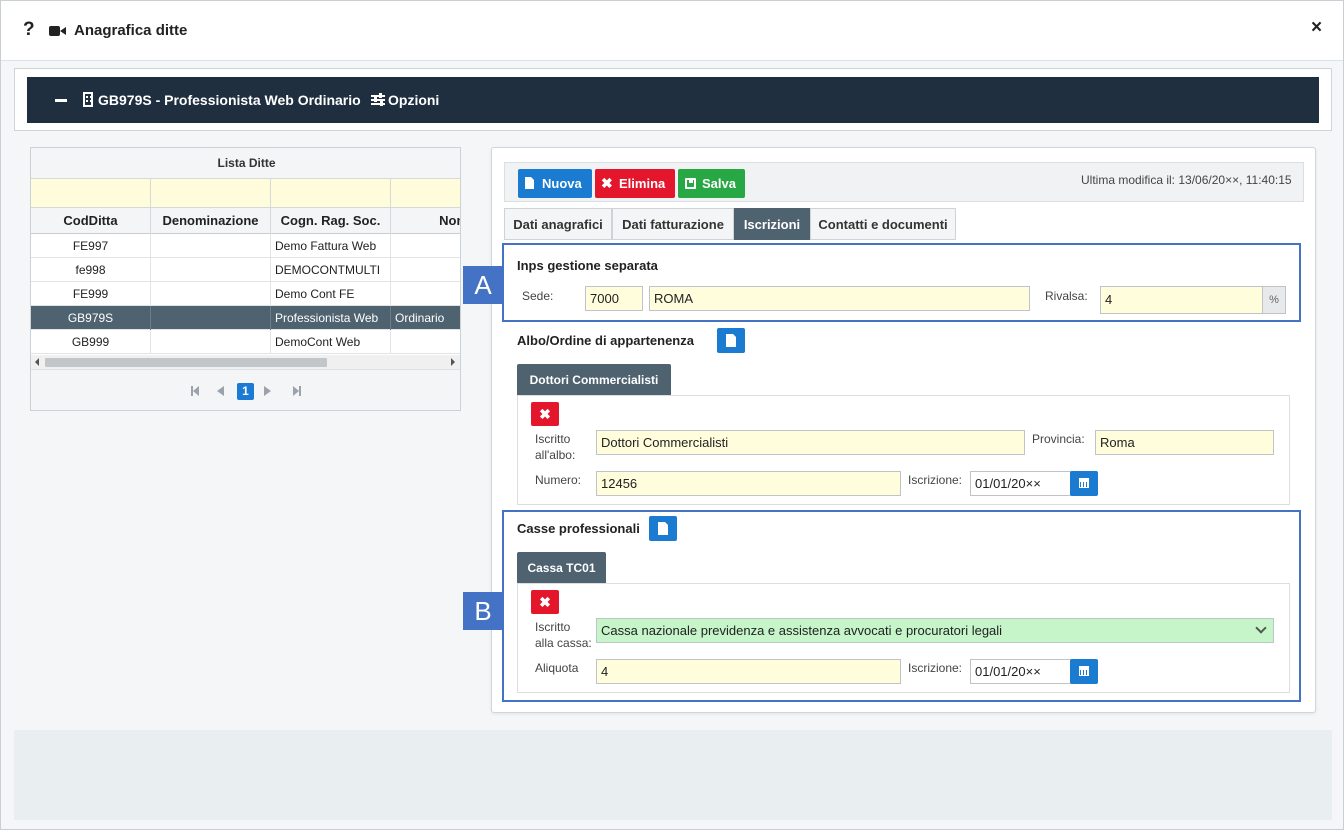 The height and width of the screenshot is (830, 1344). I want to click on last-page-icon, so click(297, 391).